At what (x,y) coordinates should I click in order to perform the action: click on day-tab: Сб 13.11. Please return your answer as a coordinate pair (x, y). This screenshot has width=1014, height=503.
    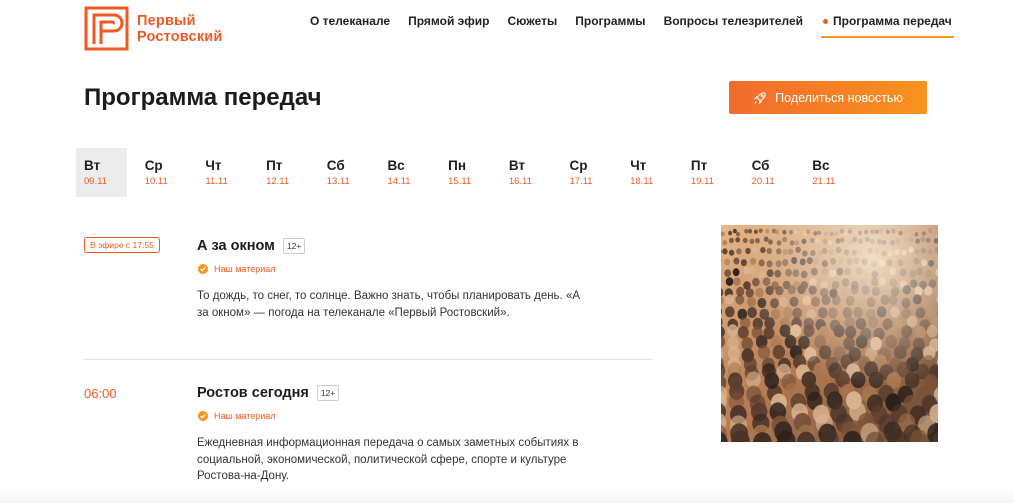
    Looking at the image, I should click on (344, 172).